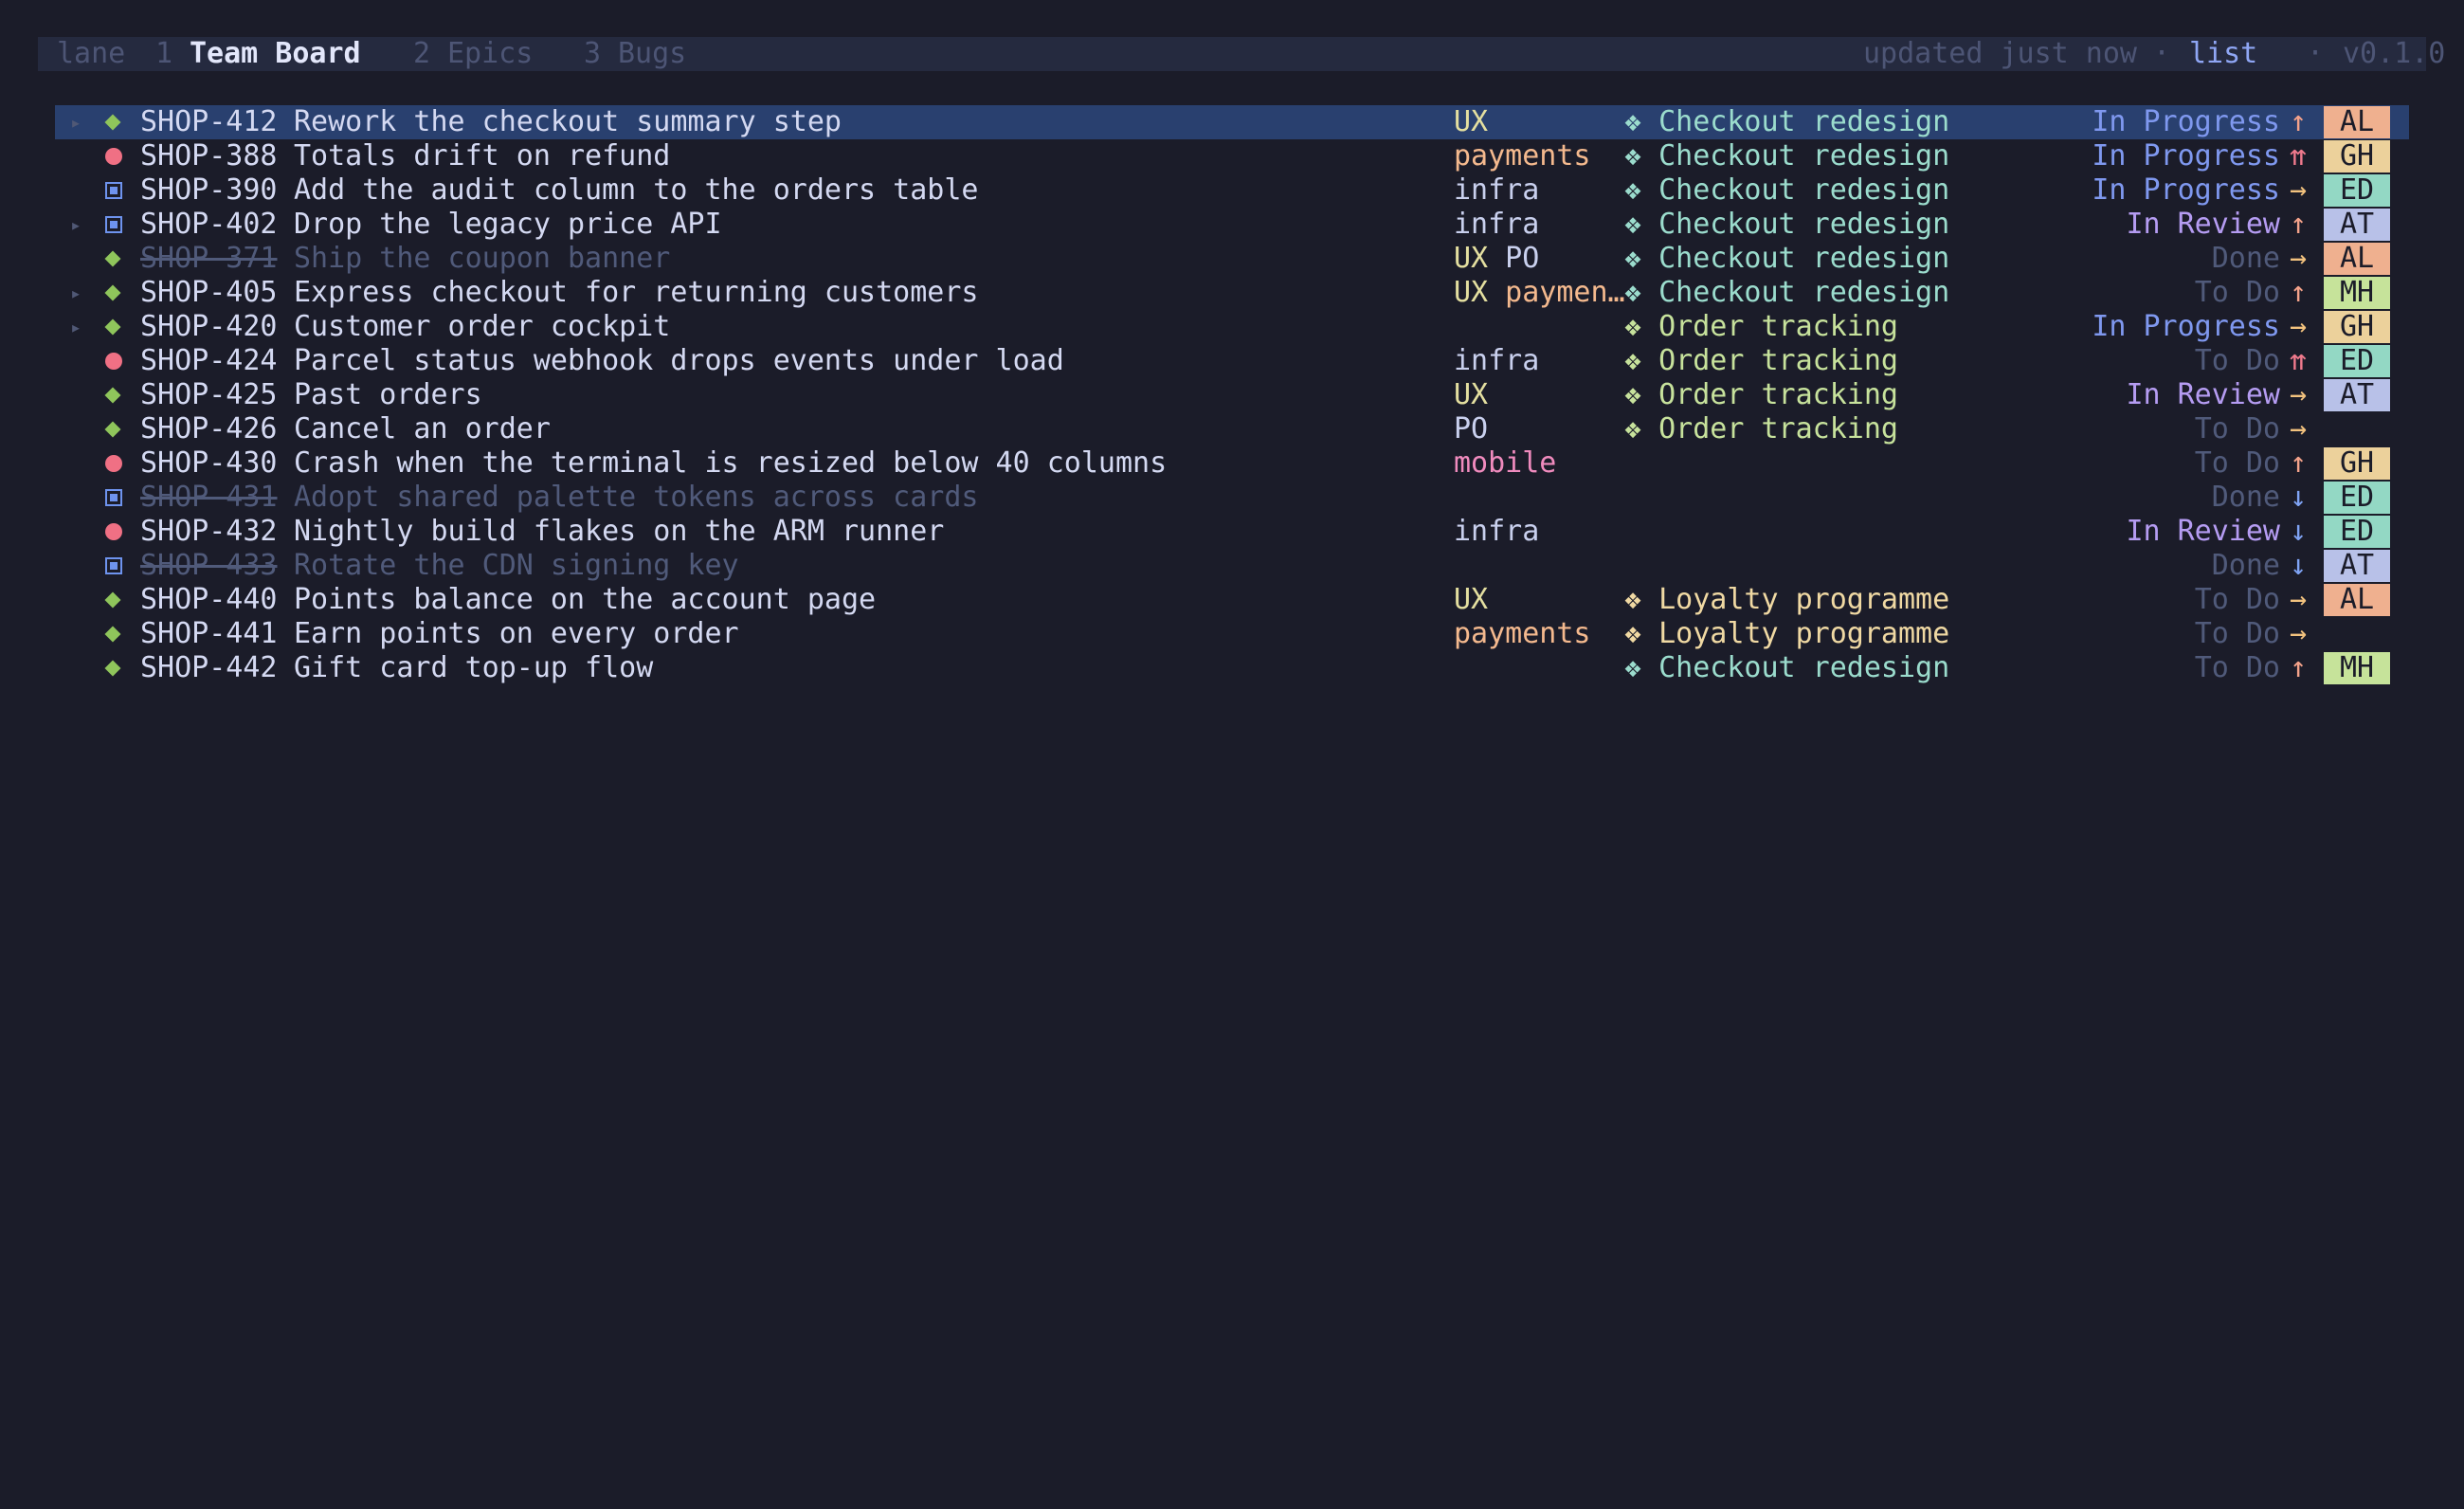  What do you see at coordinates (517, 634) in the screenshot?
I see `issue-title: Earn points on every order` at bounding box center [517, 634].